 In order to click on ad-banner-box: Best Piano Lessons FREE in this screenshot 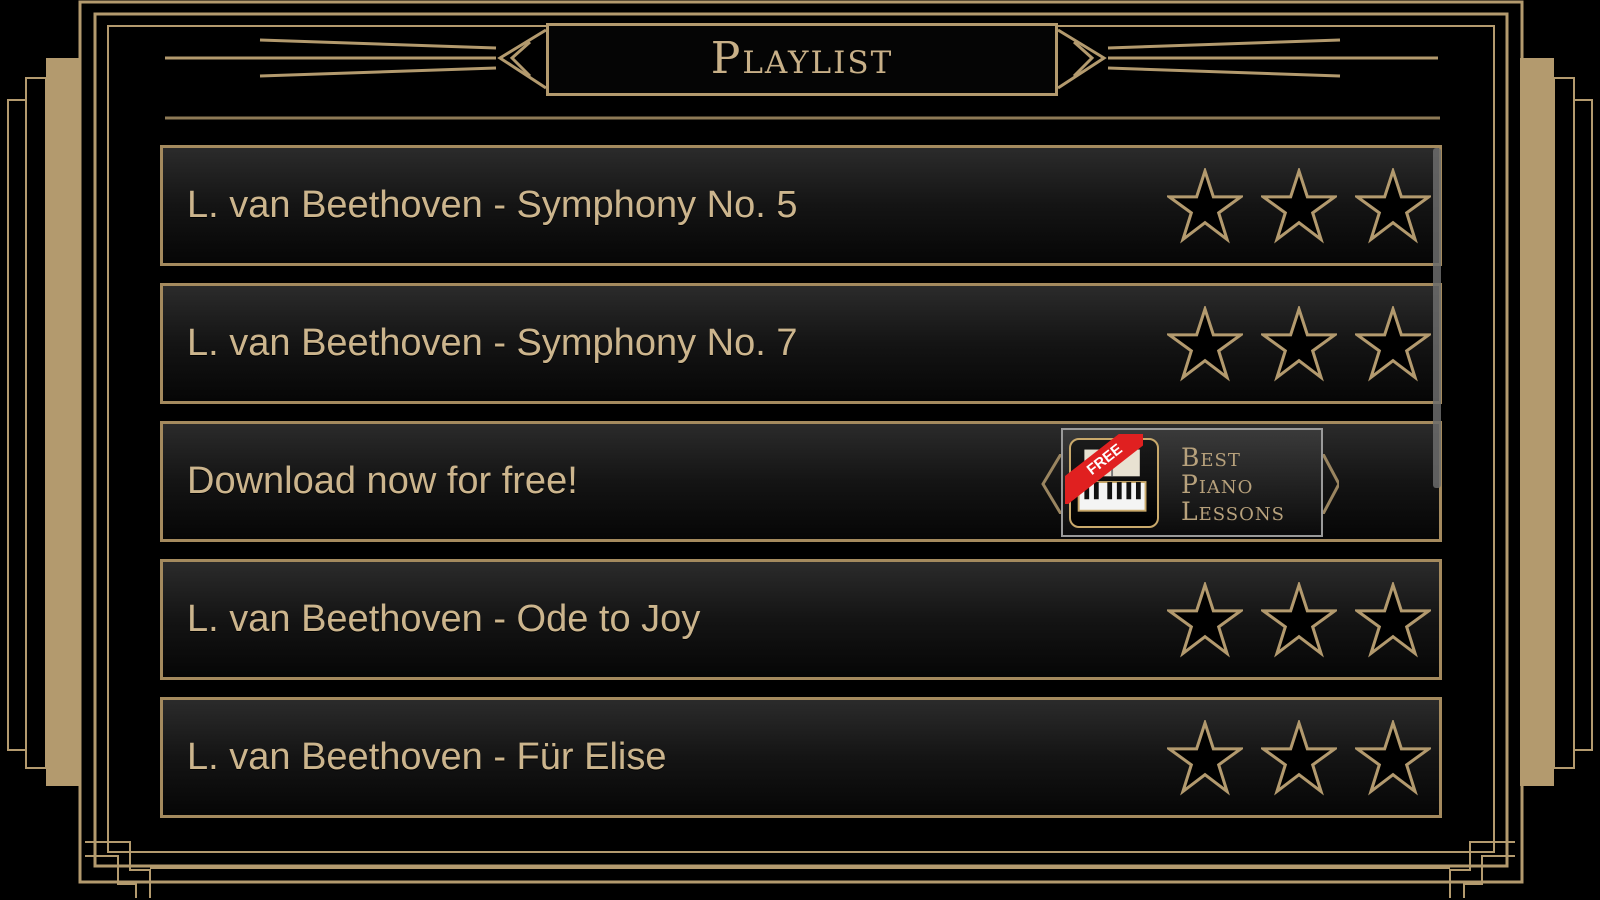, I will do `click(1192, 482)`.